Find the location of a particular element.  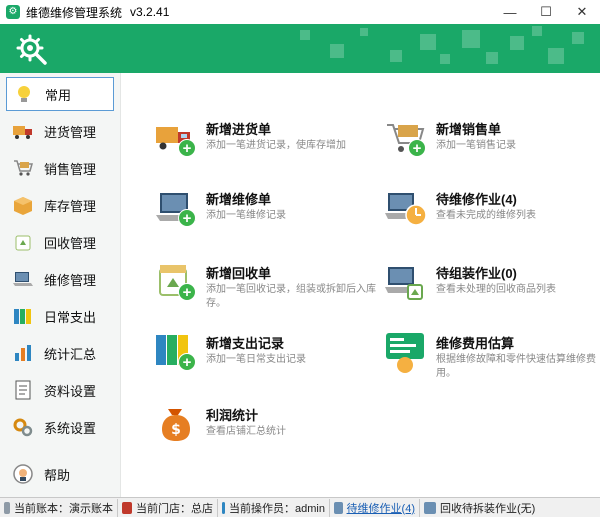

sidebar-item-recycle: 回收管理 is located at coordinates (60, 242).